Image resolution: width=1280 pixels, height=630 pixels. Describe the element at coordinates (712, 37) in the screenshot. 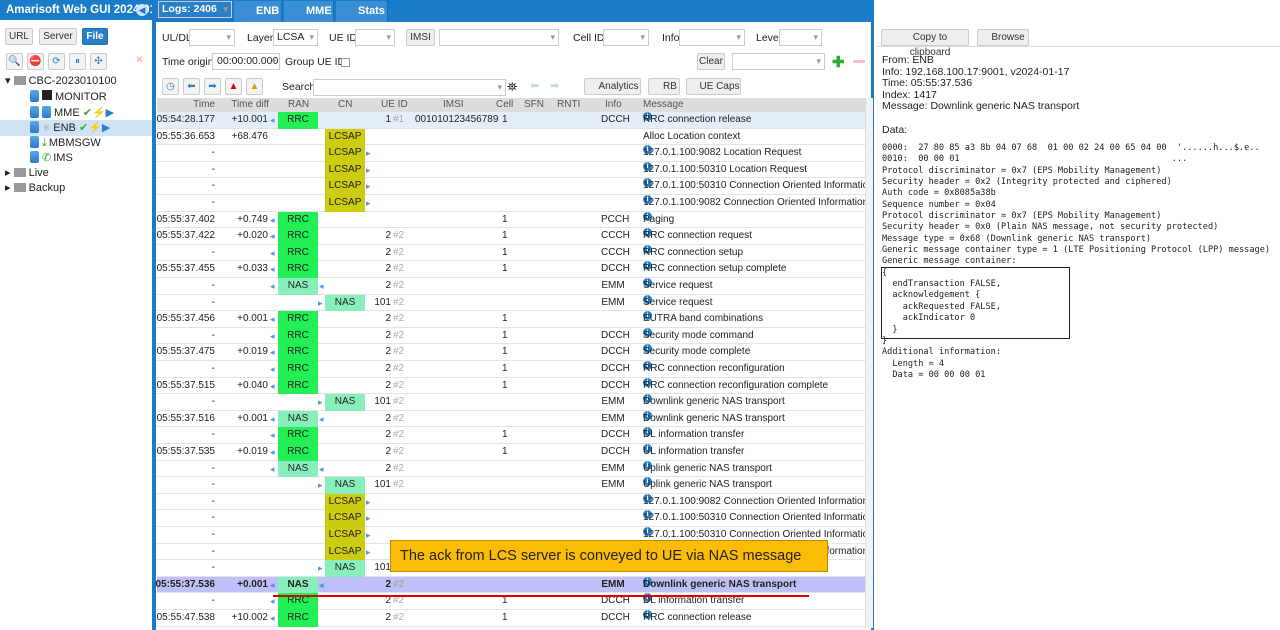

I see `info-select` at that location.